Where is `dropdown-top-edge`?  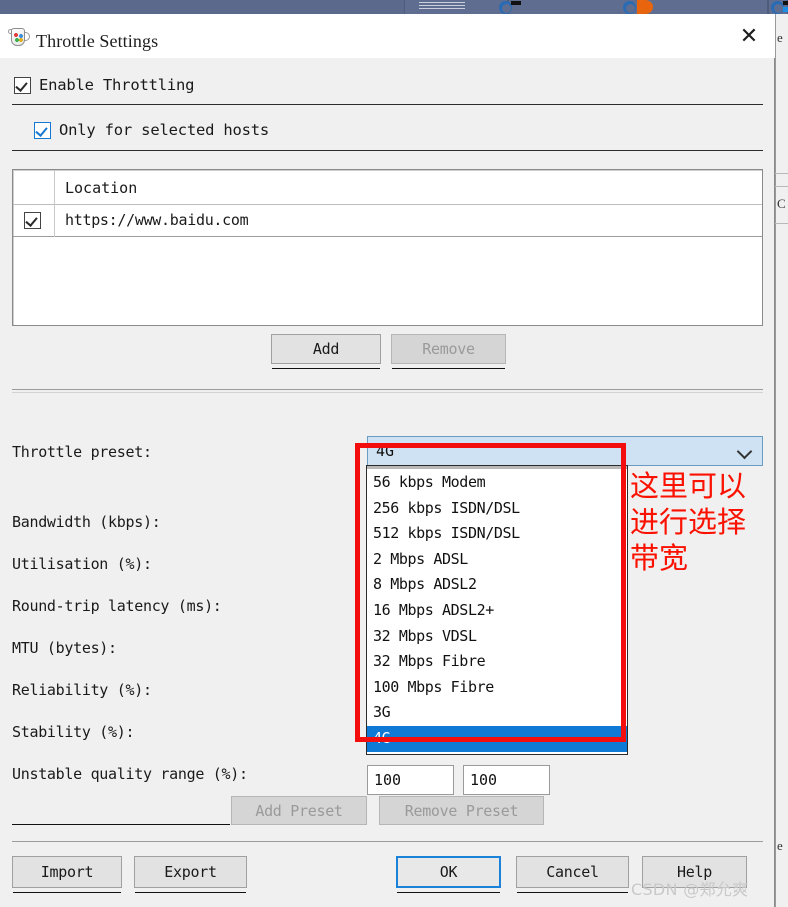 dropdown-top-edge is located at coordinates (497, 467).